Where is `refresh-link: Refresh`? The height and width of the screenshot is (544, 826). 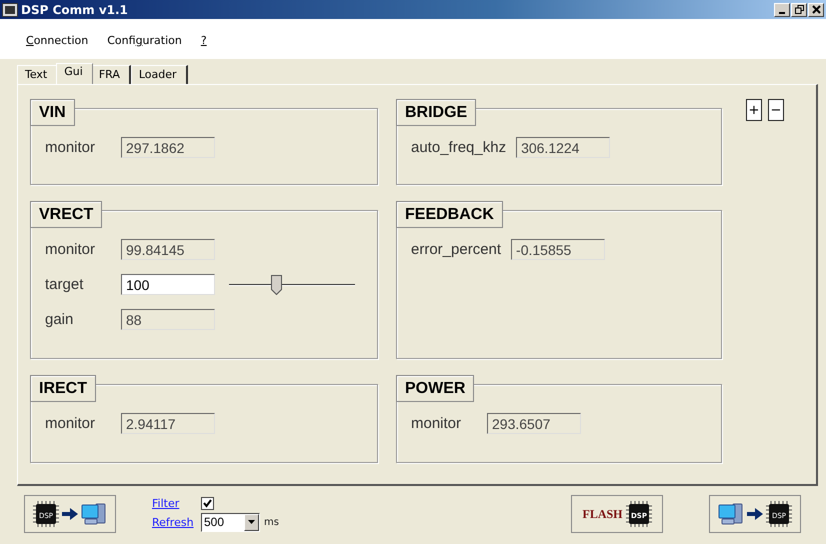 refresh-link: Refresh is located at coordinates (176, 522).